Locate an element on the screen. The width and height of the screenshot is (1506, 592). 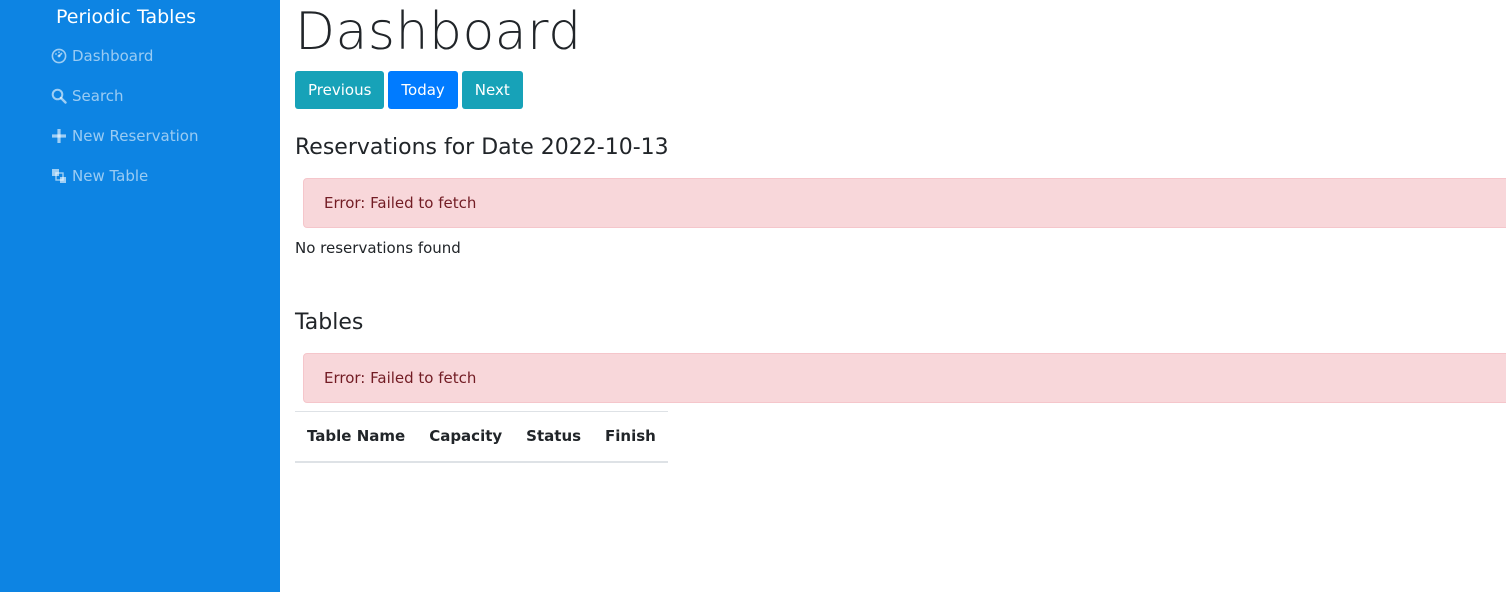
previous-button: Previous is located at coordinates (340, 90).